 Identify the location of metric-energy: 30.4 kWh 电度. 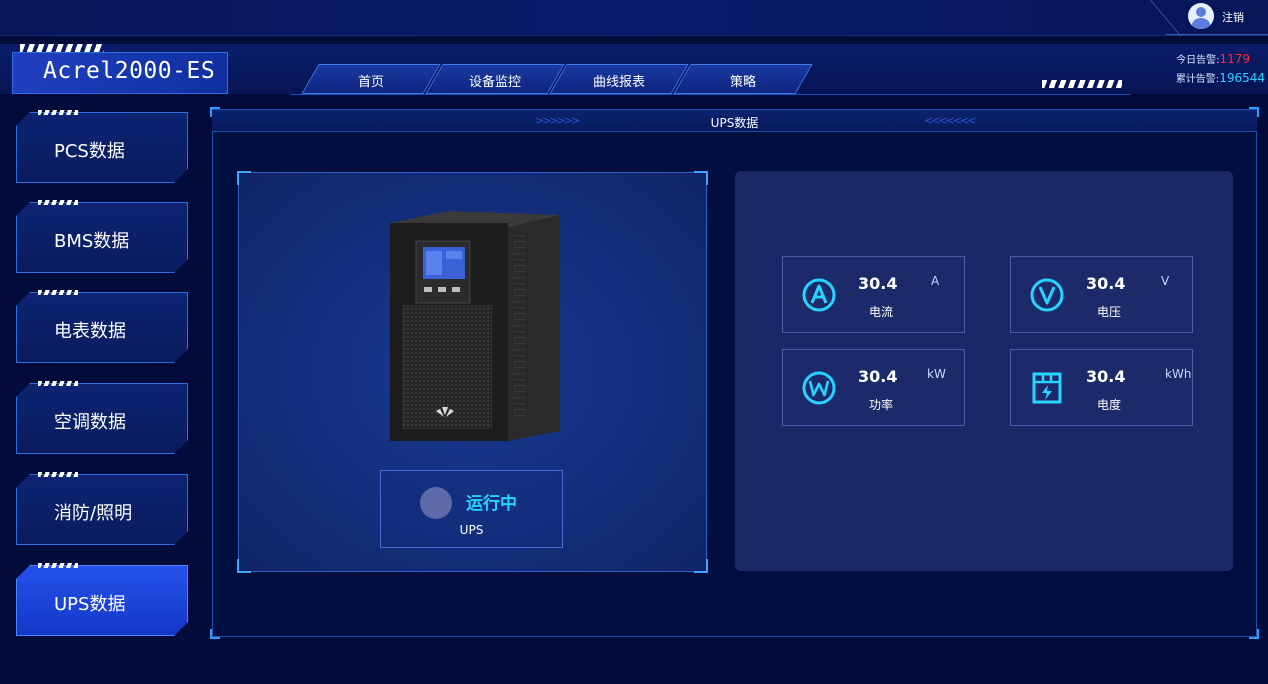
(1101, 387).